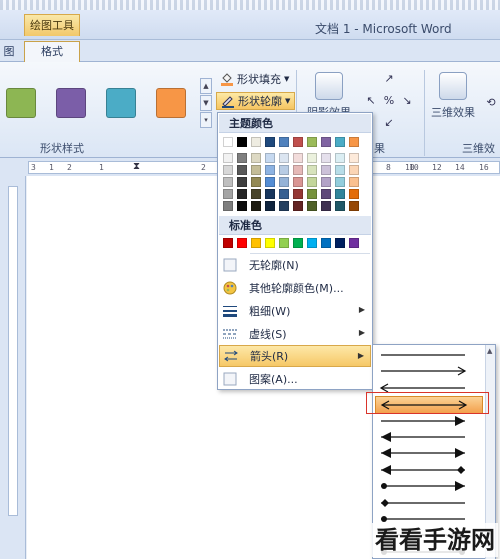 The image size is (500, 559). What do you see at coordinates (429, 504) in the screenshot?
I see `arrow-style-diamond-line` at bounding box center [429, 504].